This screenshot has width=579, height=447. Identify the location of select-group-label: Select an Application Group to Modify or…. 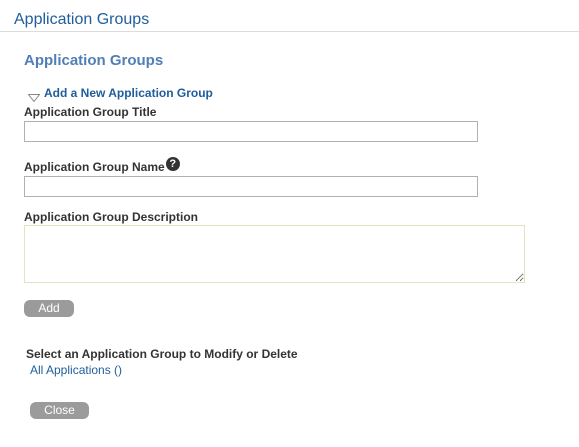
(162, 354).